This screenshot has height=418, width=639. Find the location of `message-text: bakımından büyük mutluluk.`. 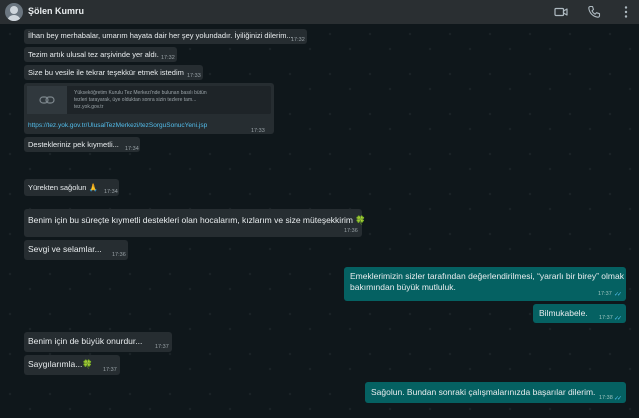

message-text: bakımından büyük mutluluk. is located at coordinates (403, 287).